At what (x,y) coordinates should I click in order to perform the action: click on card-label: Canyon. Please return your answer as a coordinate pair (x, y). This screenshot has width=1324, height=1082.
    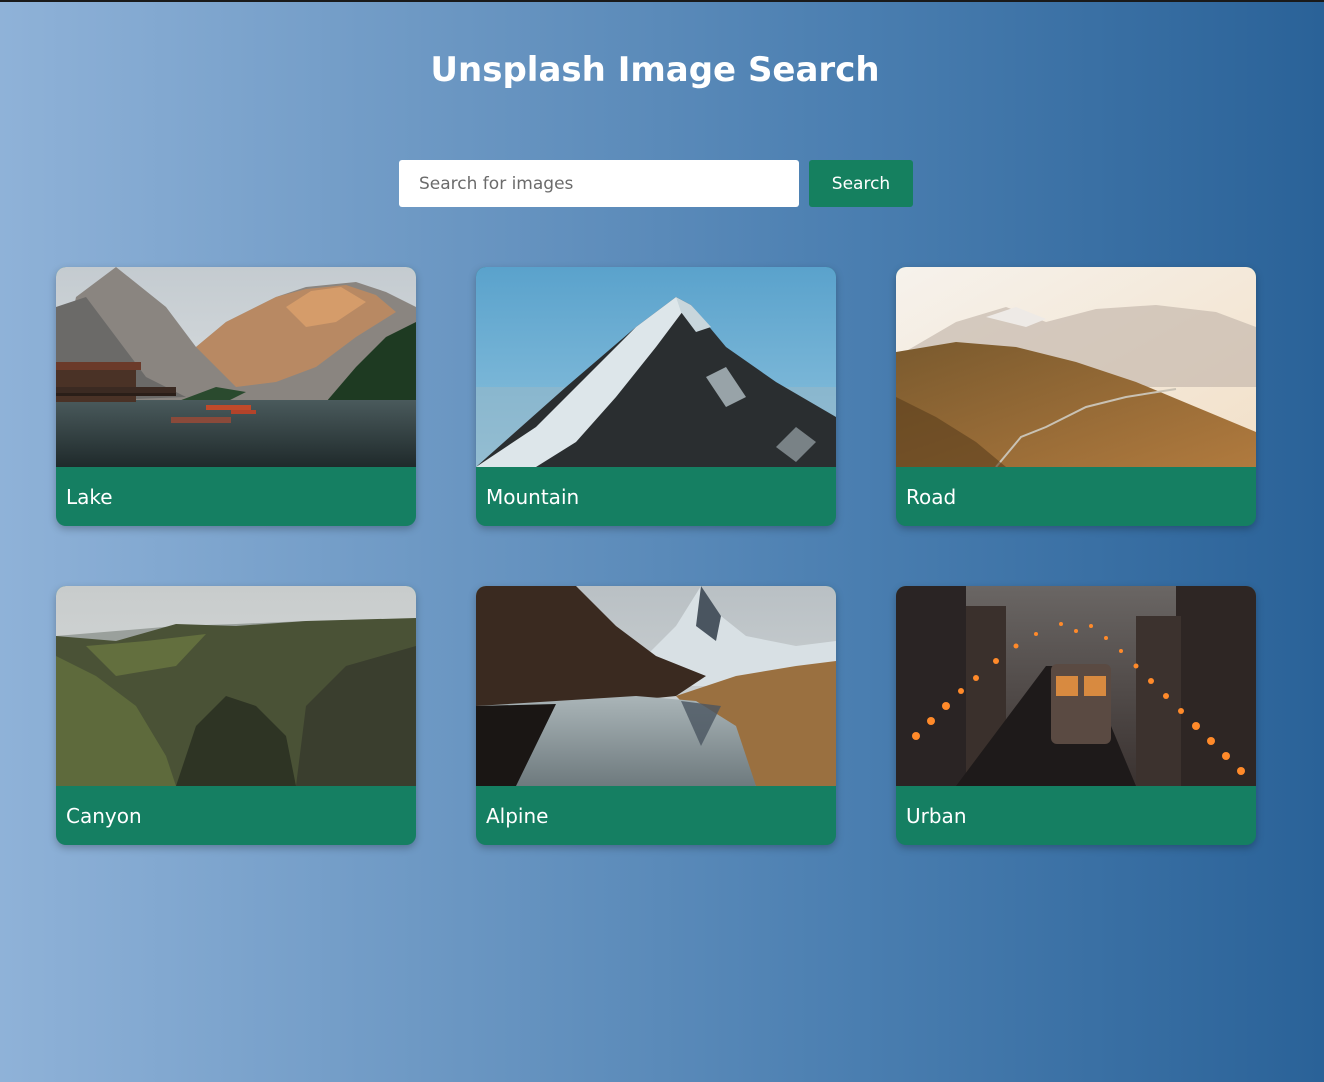
    Looking at the image, I should click on (104, 815).